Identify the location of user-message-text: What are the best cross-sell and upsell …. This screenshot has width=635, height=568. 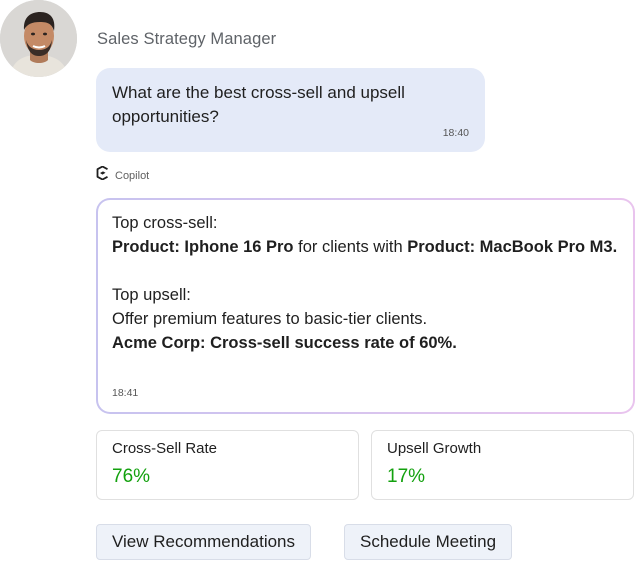
(258, 104).